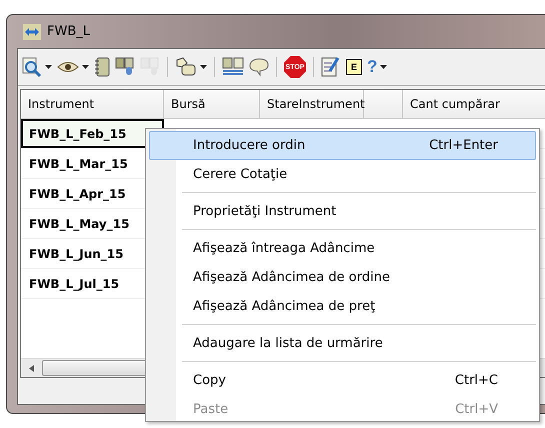  I want to click on column-header: StareInstrument, so click(312, 104).